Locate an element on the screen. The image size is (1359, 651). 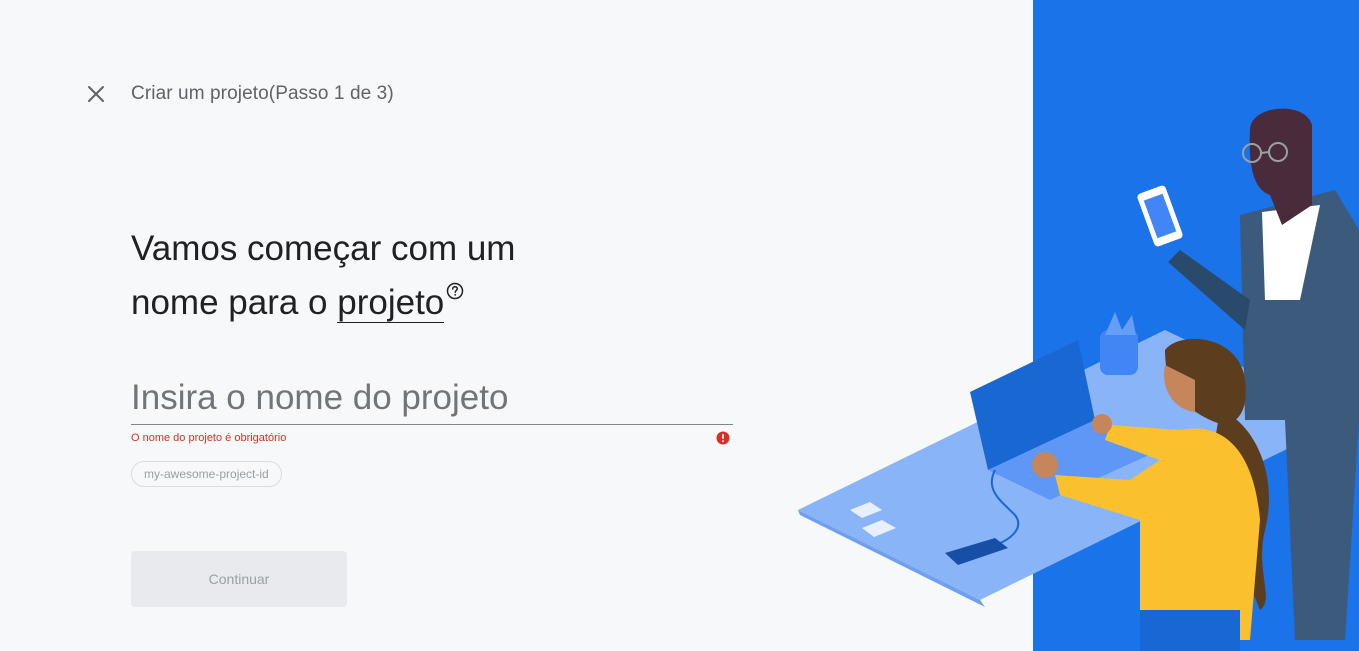
help-circle-icon is located at coordinates (455, 291).